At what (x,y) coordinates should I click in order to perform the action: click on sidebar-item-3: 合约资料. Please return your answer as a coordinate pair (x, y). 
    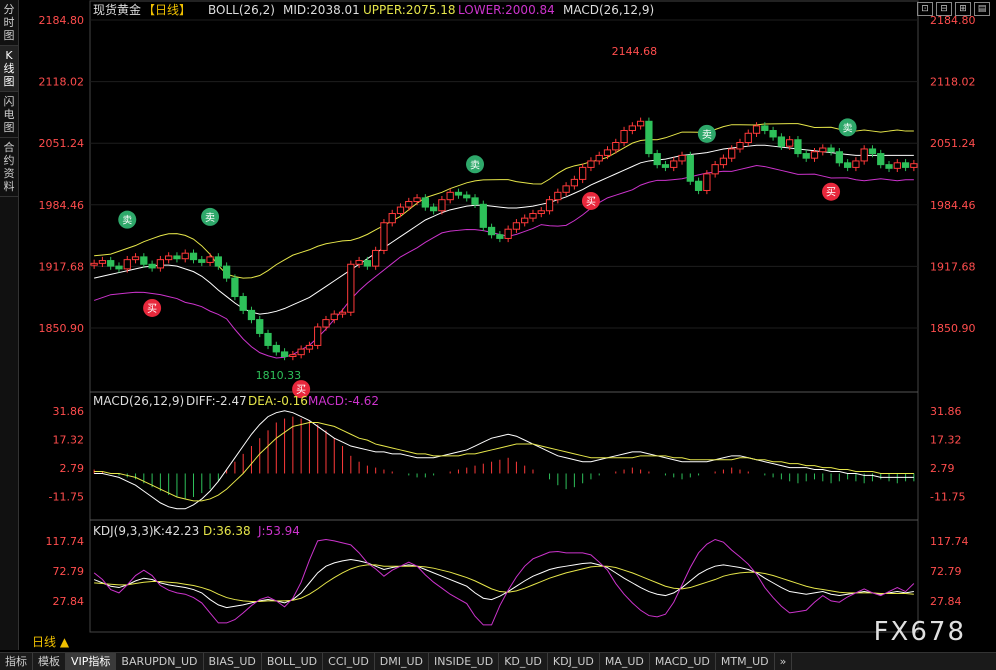
    Looking at the image, I should click on (9, 167).